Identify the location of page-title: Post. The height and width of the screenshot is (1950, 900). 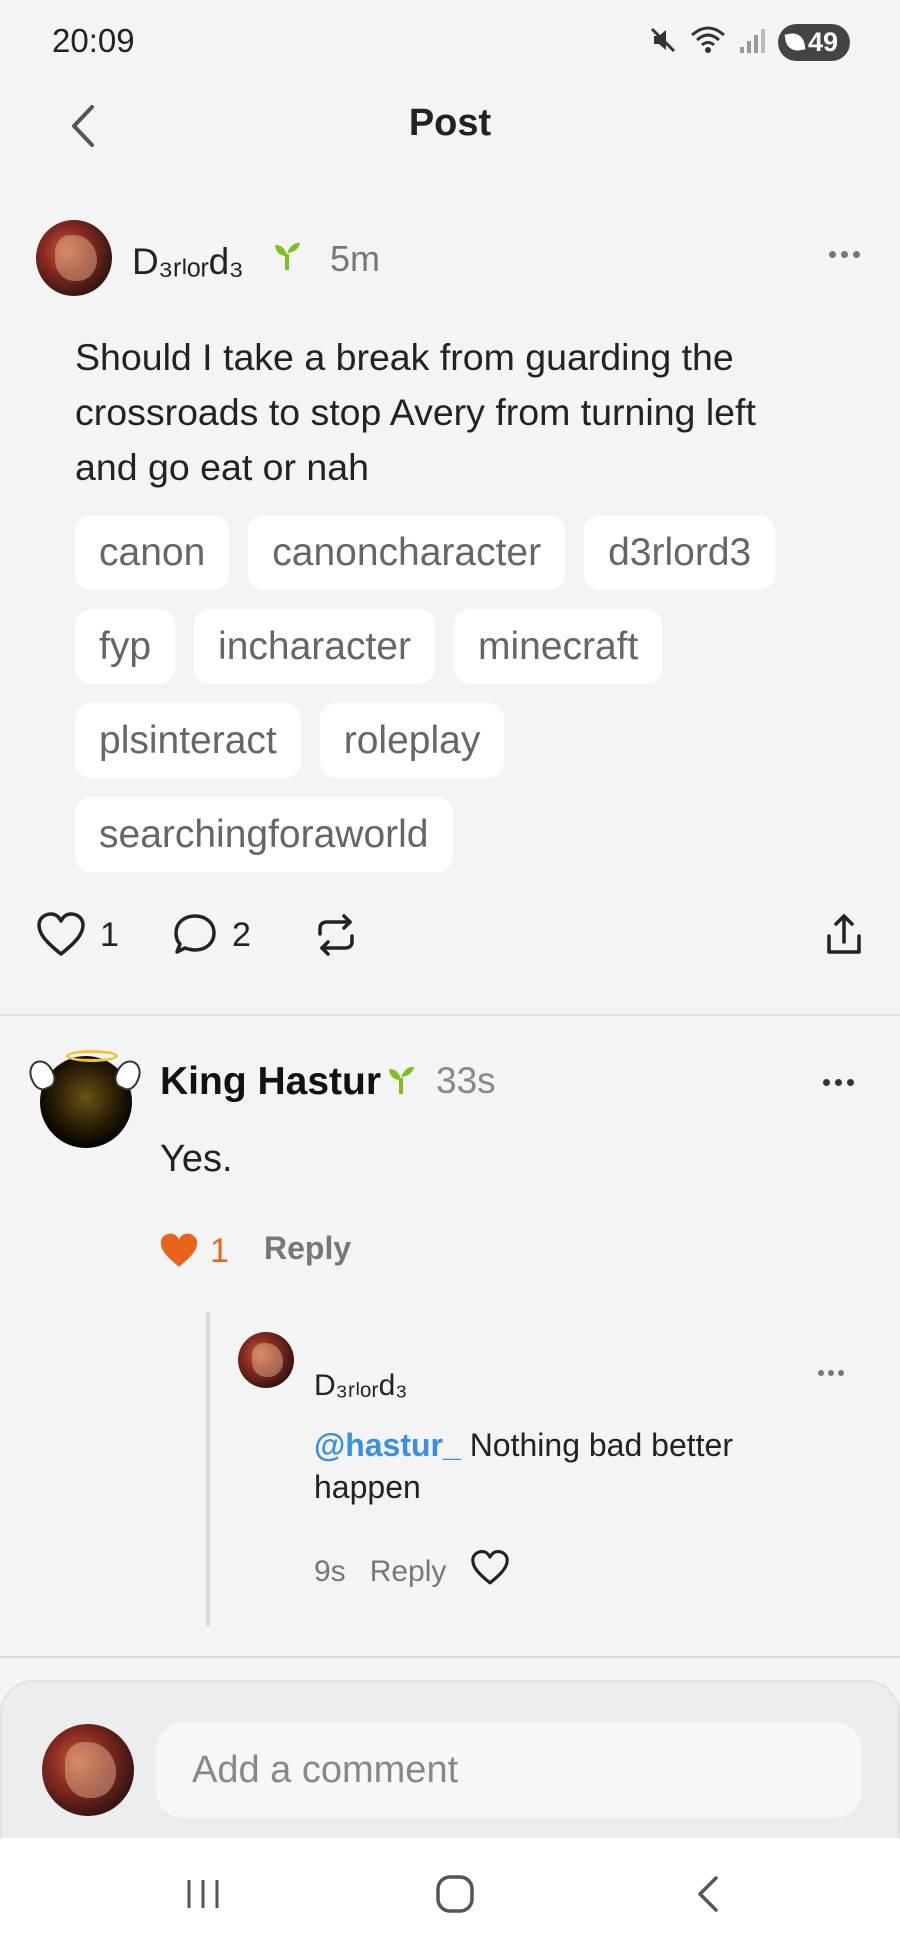
(450, 123).